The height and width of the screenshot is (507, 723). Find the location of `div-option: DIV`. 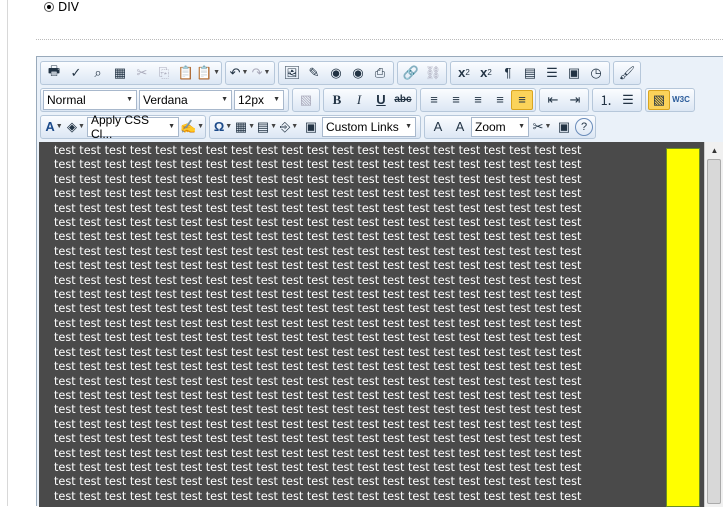

div-option: DIV is located at coordinates (61, 7).